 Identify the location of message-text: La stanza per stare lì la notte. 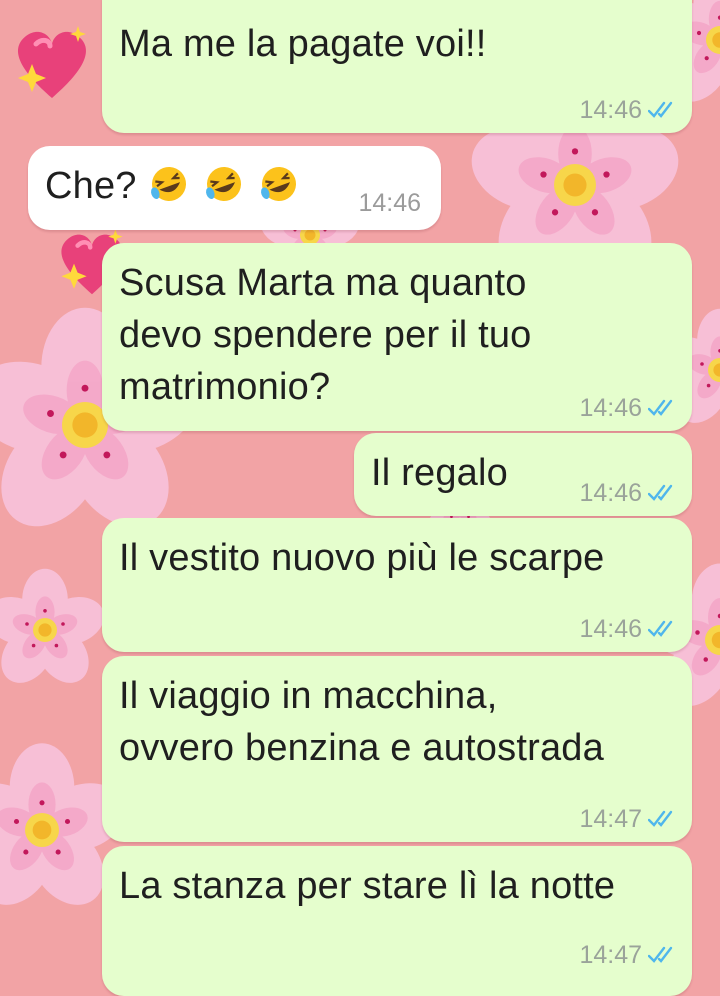
(367, 886).